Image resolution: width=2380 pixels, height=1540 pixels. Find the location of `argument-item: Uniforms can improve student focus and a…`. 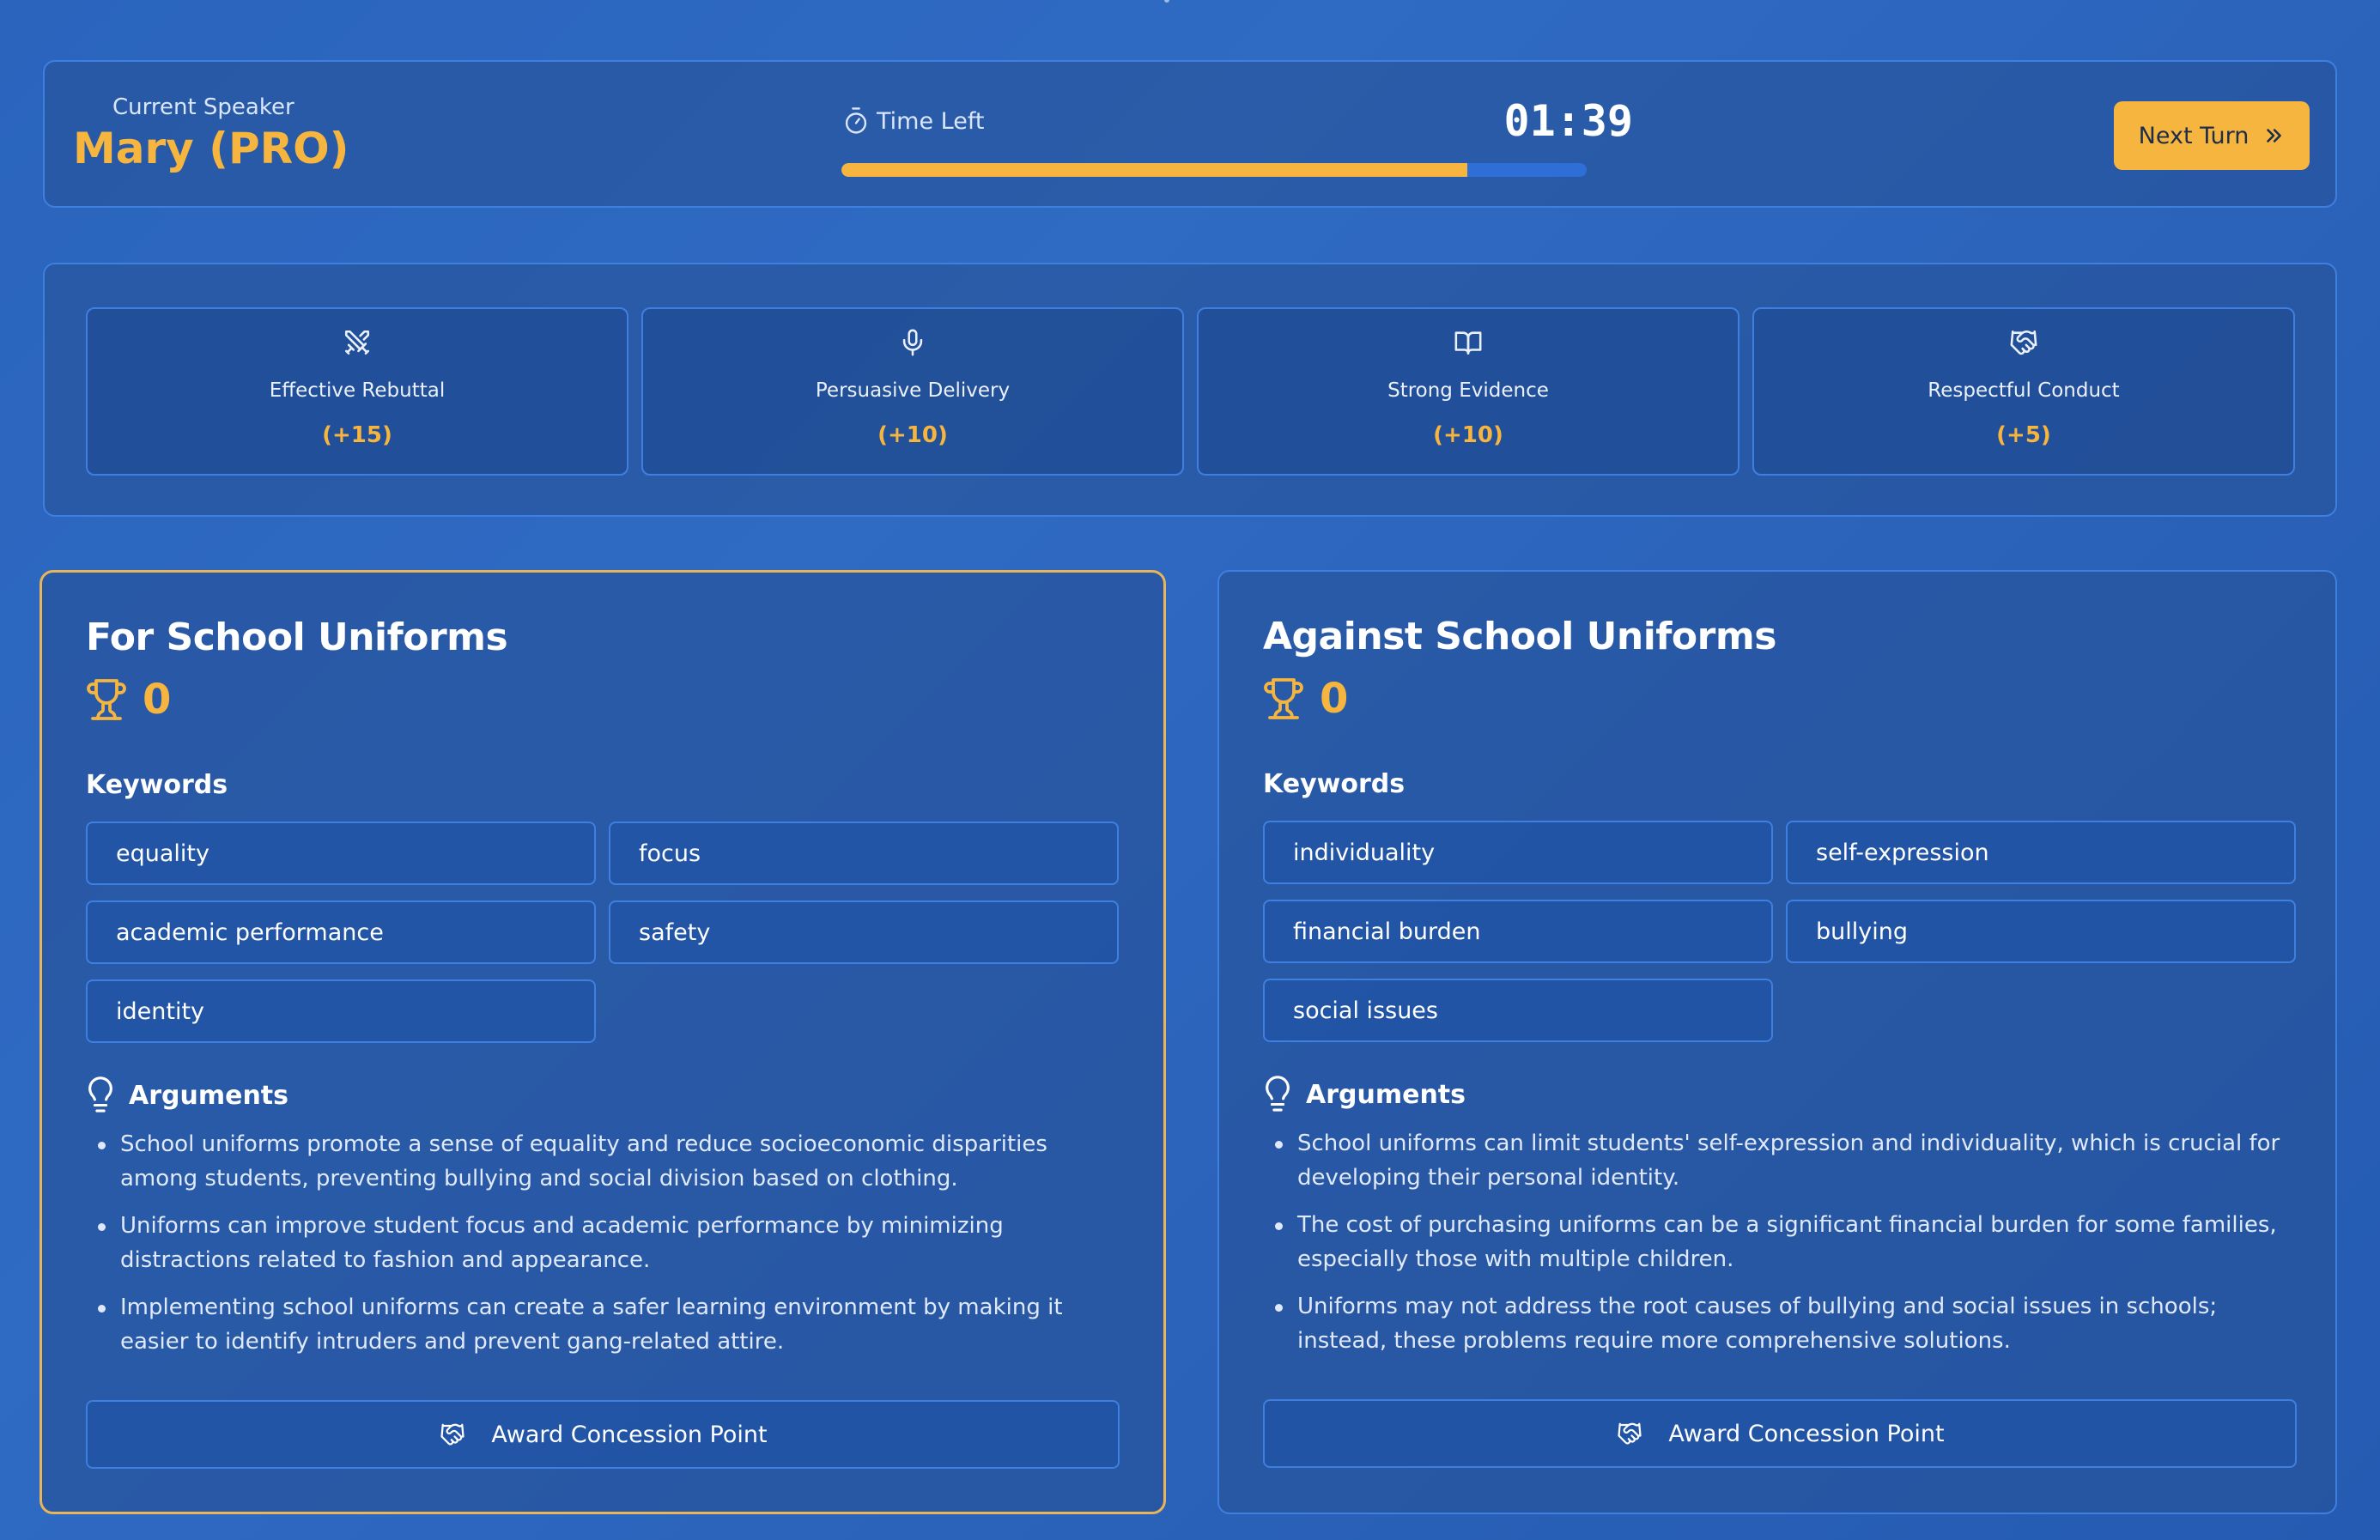

argument-item: Uniforms can improve student focus and a… is located at coordinates (597, 1243).